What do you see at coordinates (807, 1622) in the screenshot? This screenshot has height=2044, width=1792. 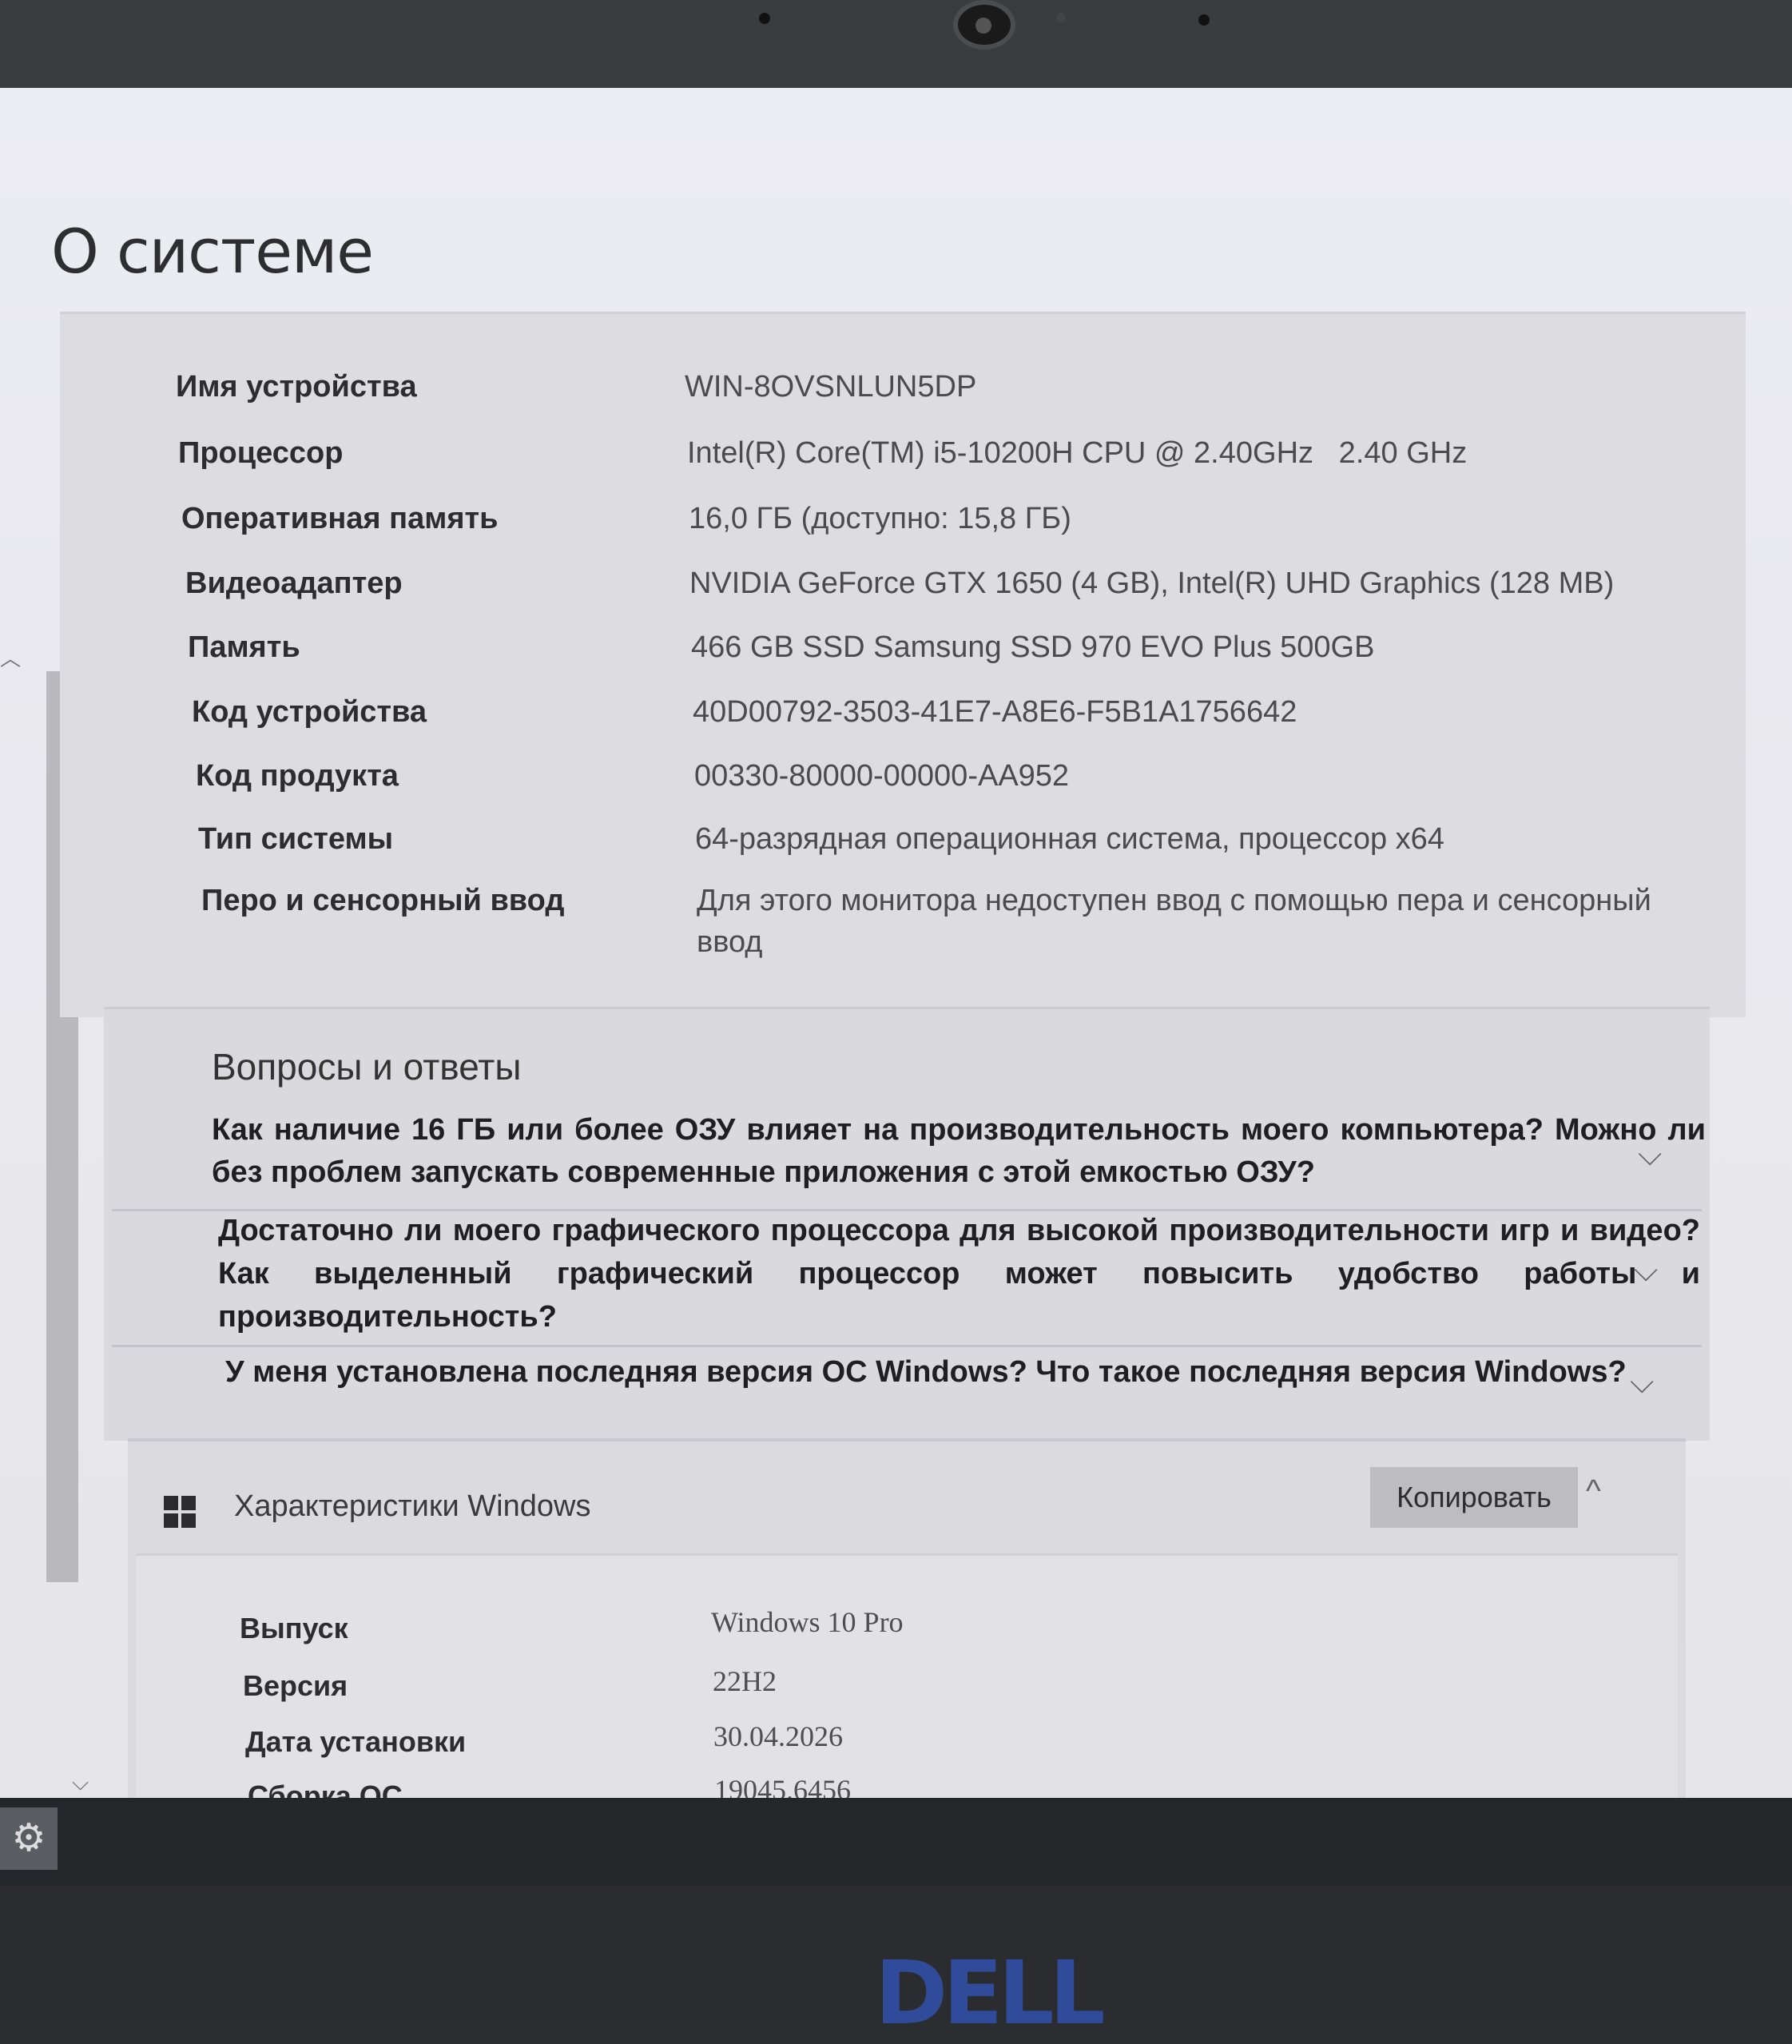 I see `win-value-edition: Windows 10 Pro` at bounding box center [807, 1622].